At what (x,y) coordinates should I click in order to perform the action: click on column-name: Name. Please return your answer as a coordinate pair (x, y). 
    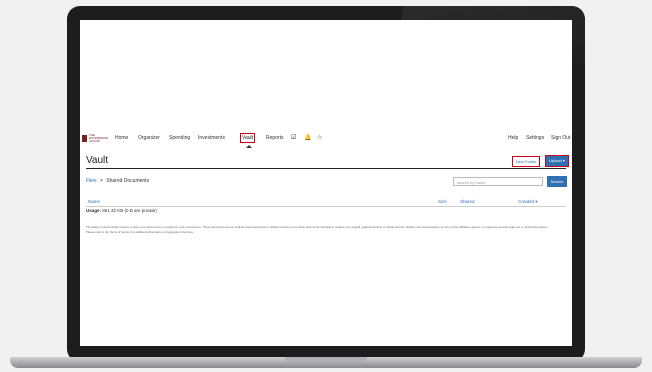
    Looking at the image, I should click on (94, 201).